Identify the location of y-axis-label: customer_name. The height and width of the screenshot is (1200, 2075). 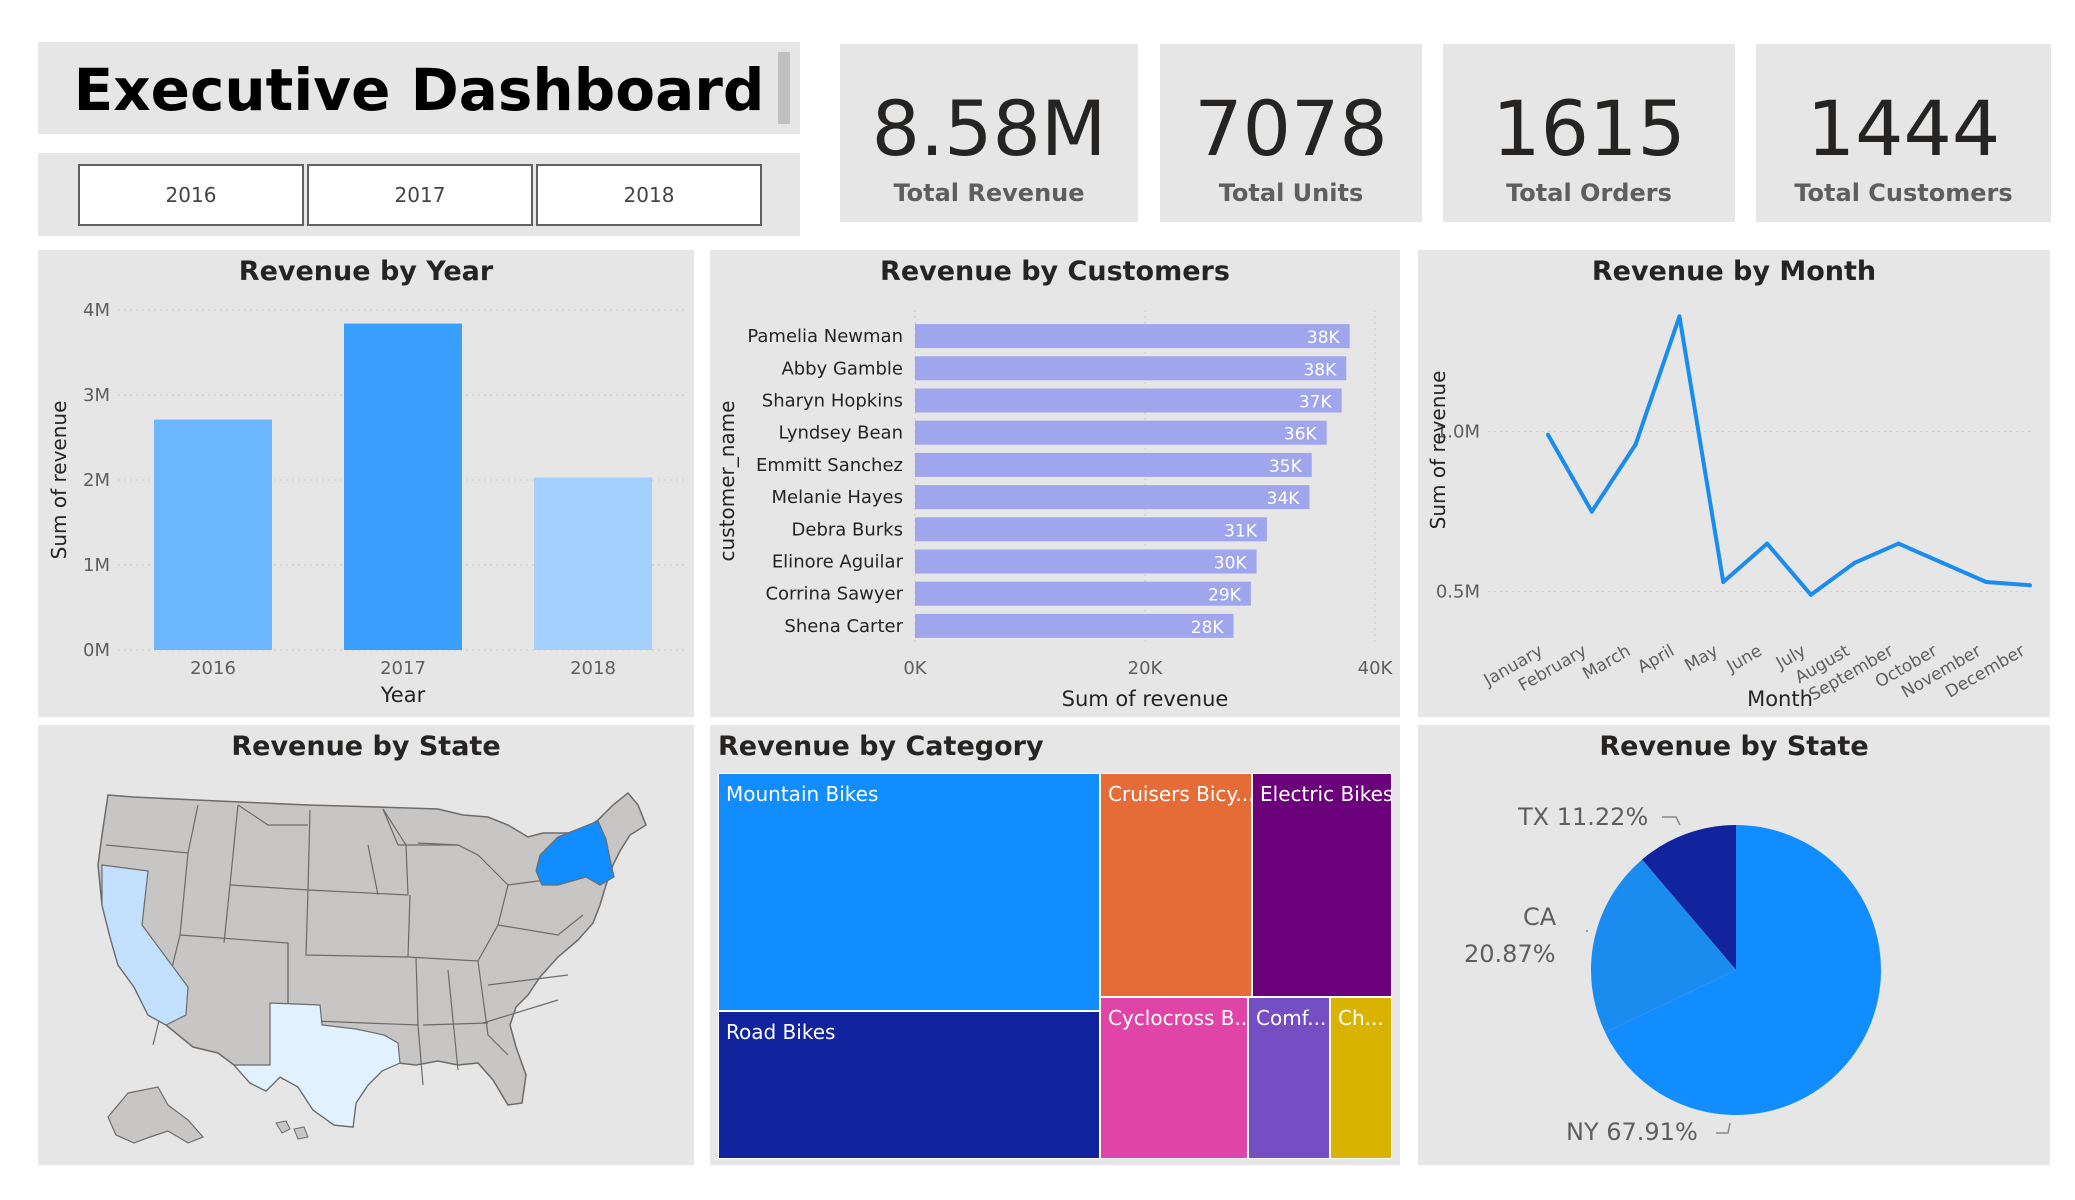
(727, 481).